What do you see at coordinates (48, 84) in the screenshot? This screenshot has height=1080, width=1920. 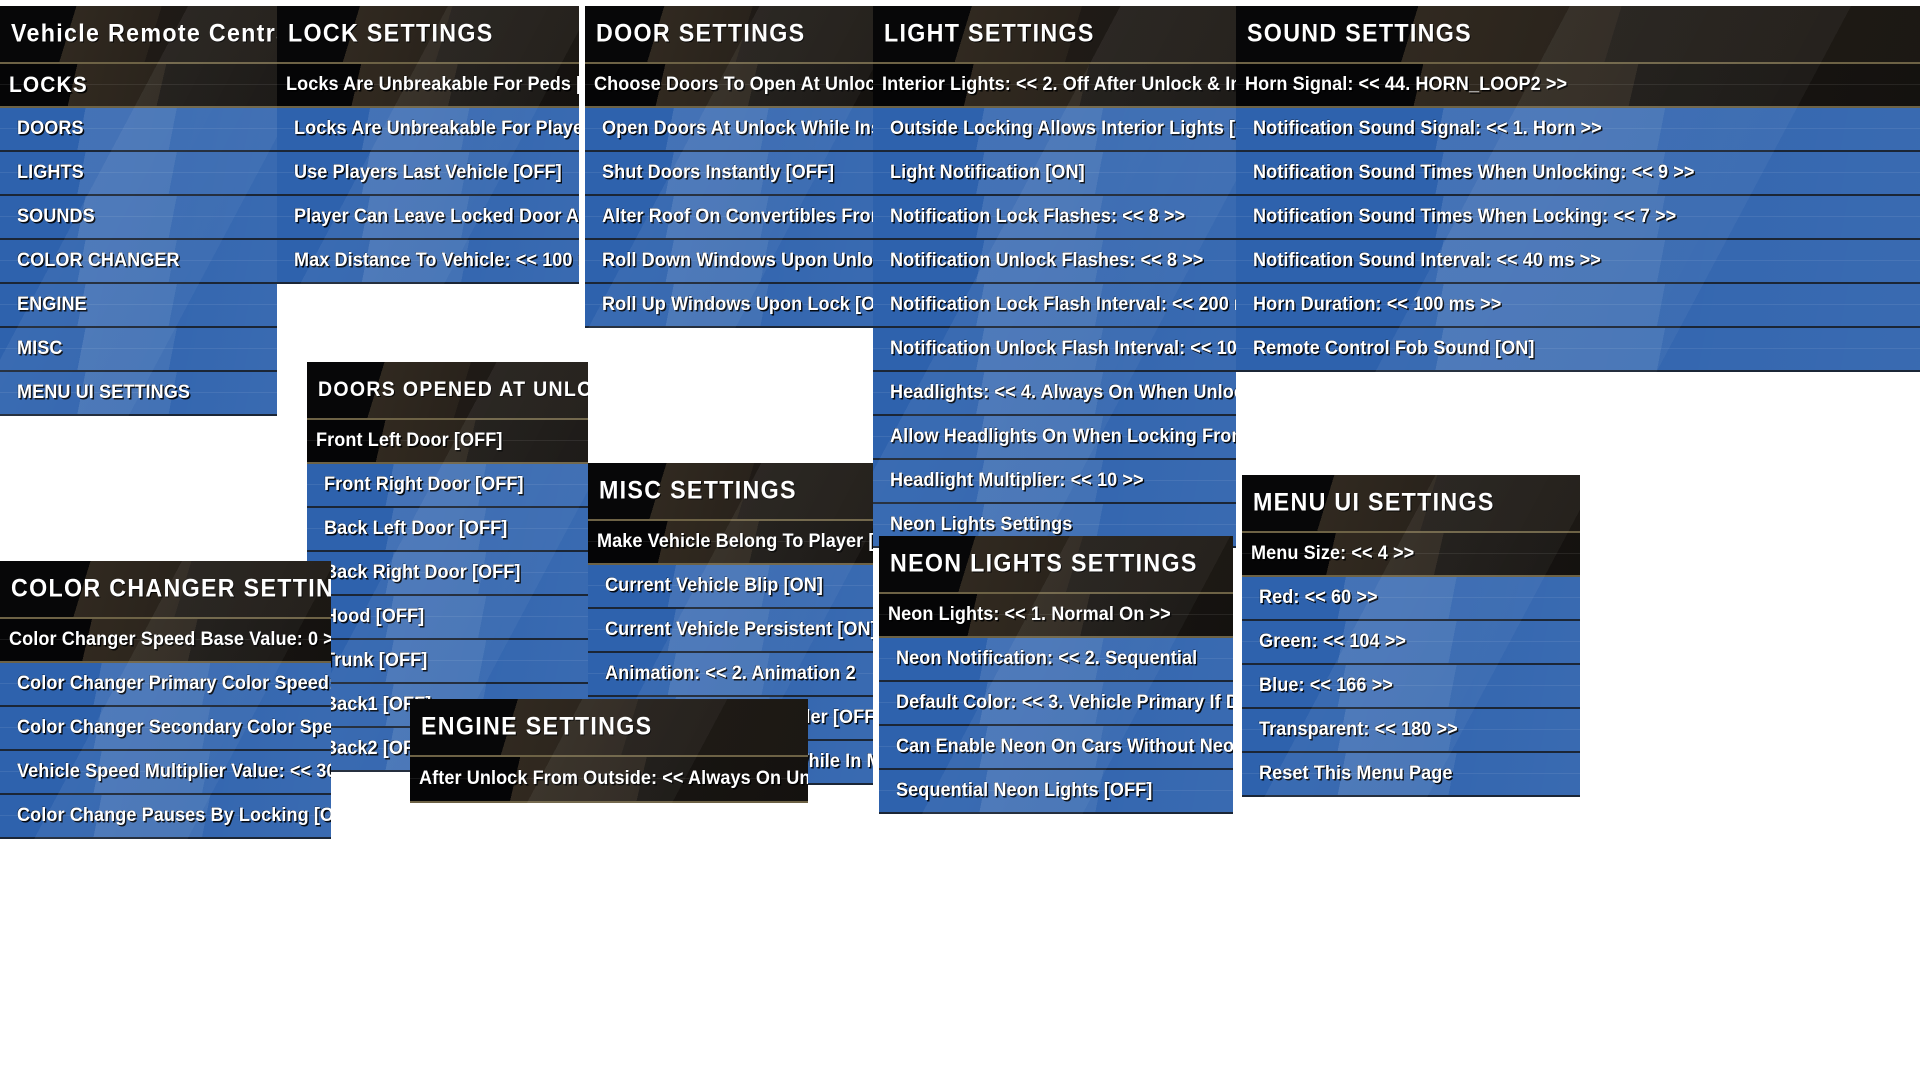 I see `panel-locks-title: LOCKS` at bounding box center [48, 84].